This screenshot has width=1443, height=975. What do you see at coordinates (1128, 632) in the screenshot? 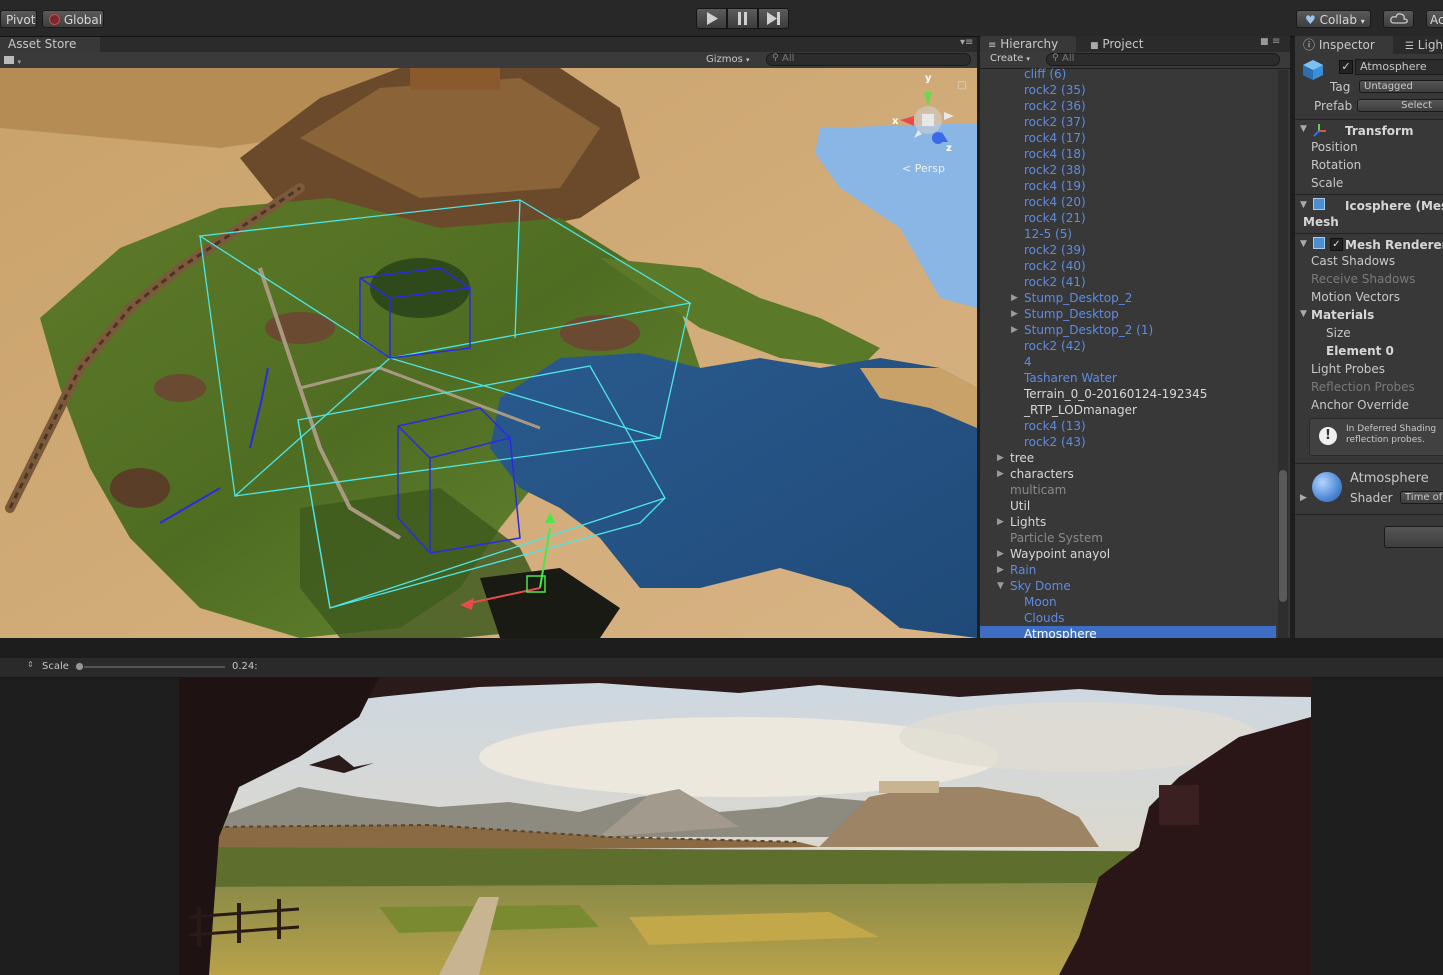
I see `hierarchy-row-selected: Atmosphere` at bounding box center [1128, 632].